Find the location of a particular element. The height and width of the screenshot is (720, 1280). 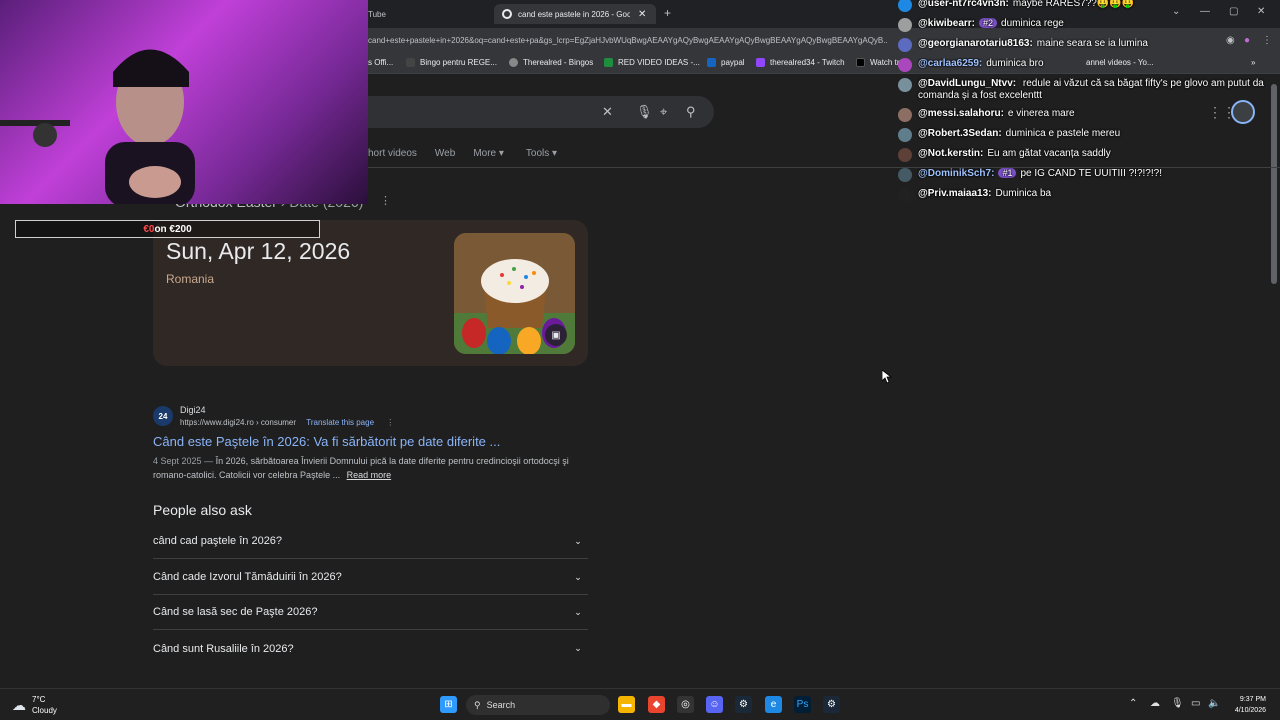

microphone-icon: 🎙 is located at coordinates (1177, 703).